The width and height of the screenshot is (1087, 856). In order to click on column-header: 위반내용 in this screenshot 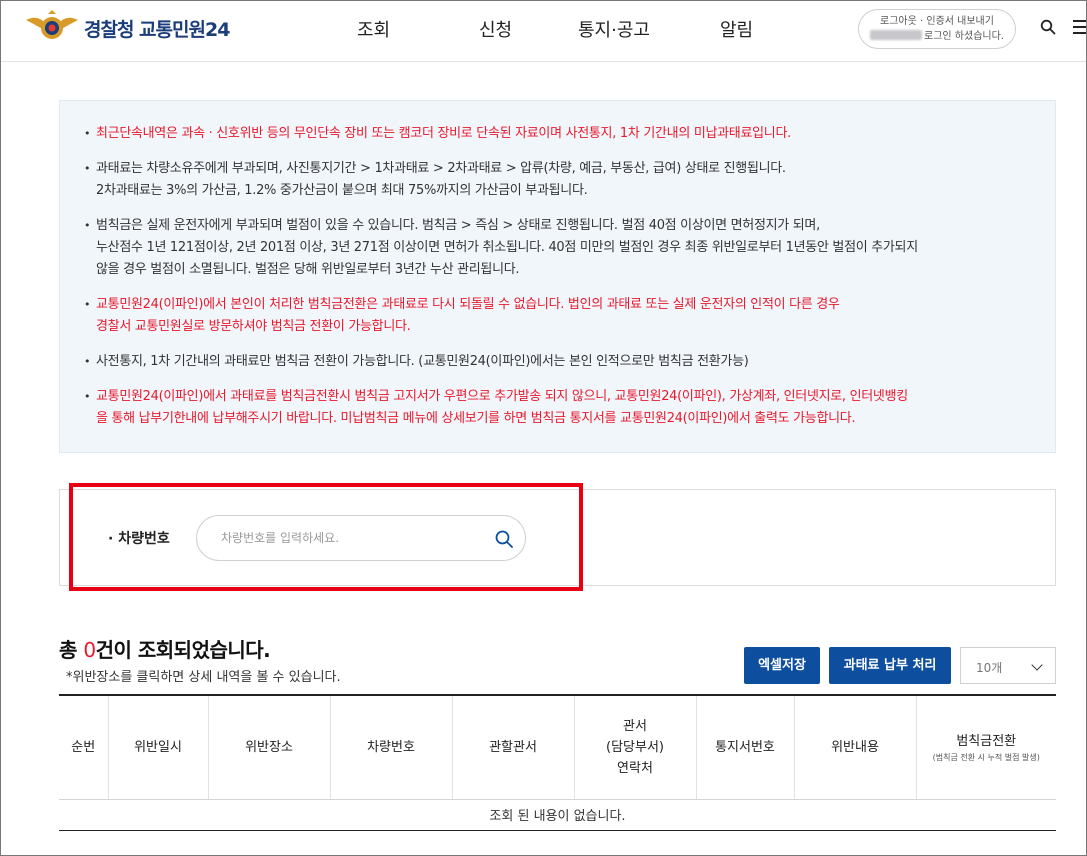, I will do `click(855, 747)`.